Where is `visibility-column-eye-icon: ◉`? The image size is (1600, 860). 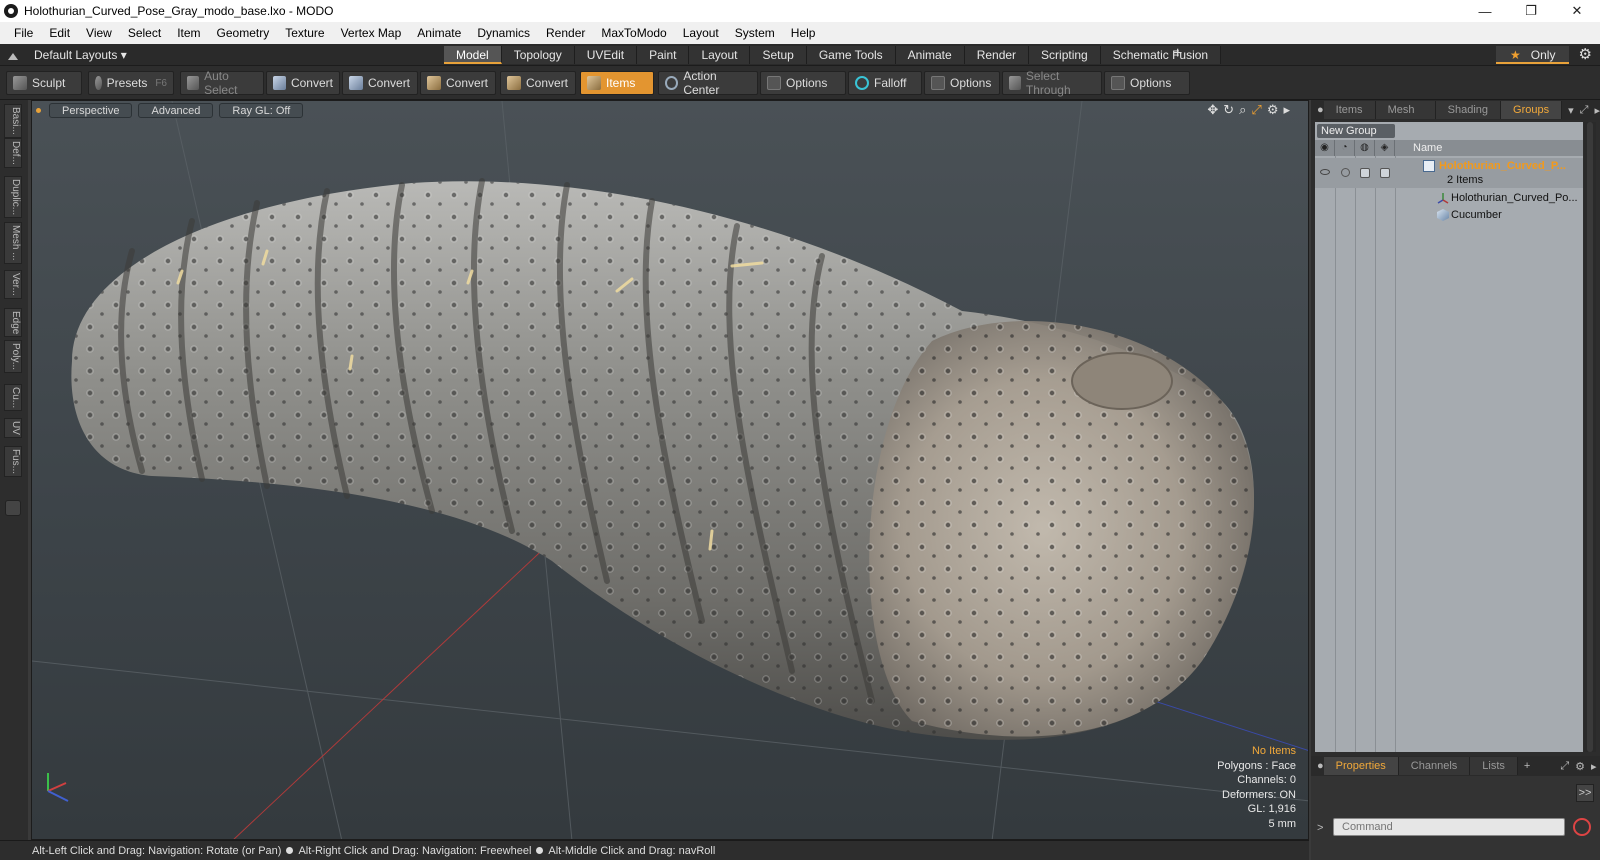 visibility-column-eye-icon: ◉ is located at coordinates (1325, 148).